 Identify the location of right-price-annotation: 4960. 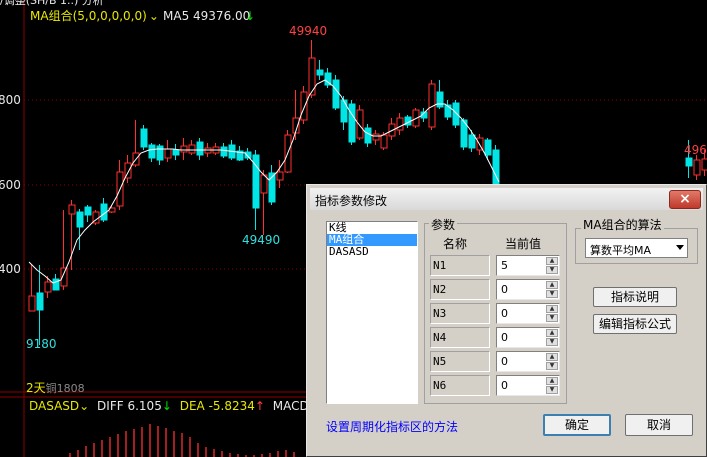
(695, 150).